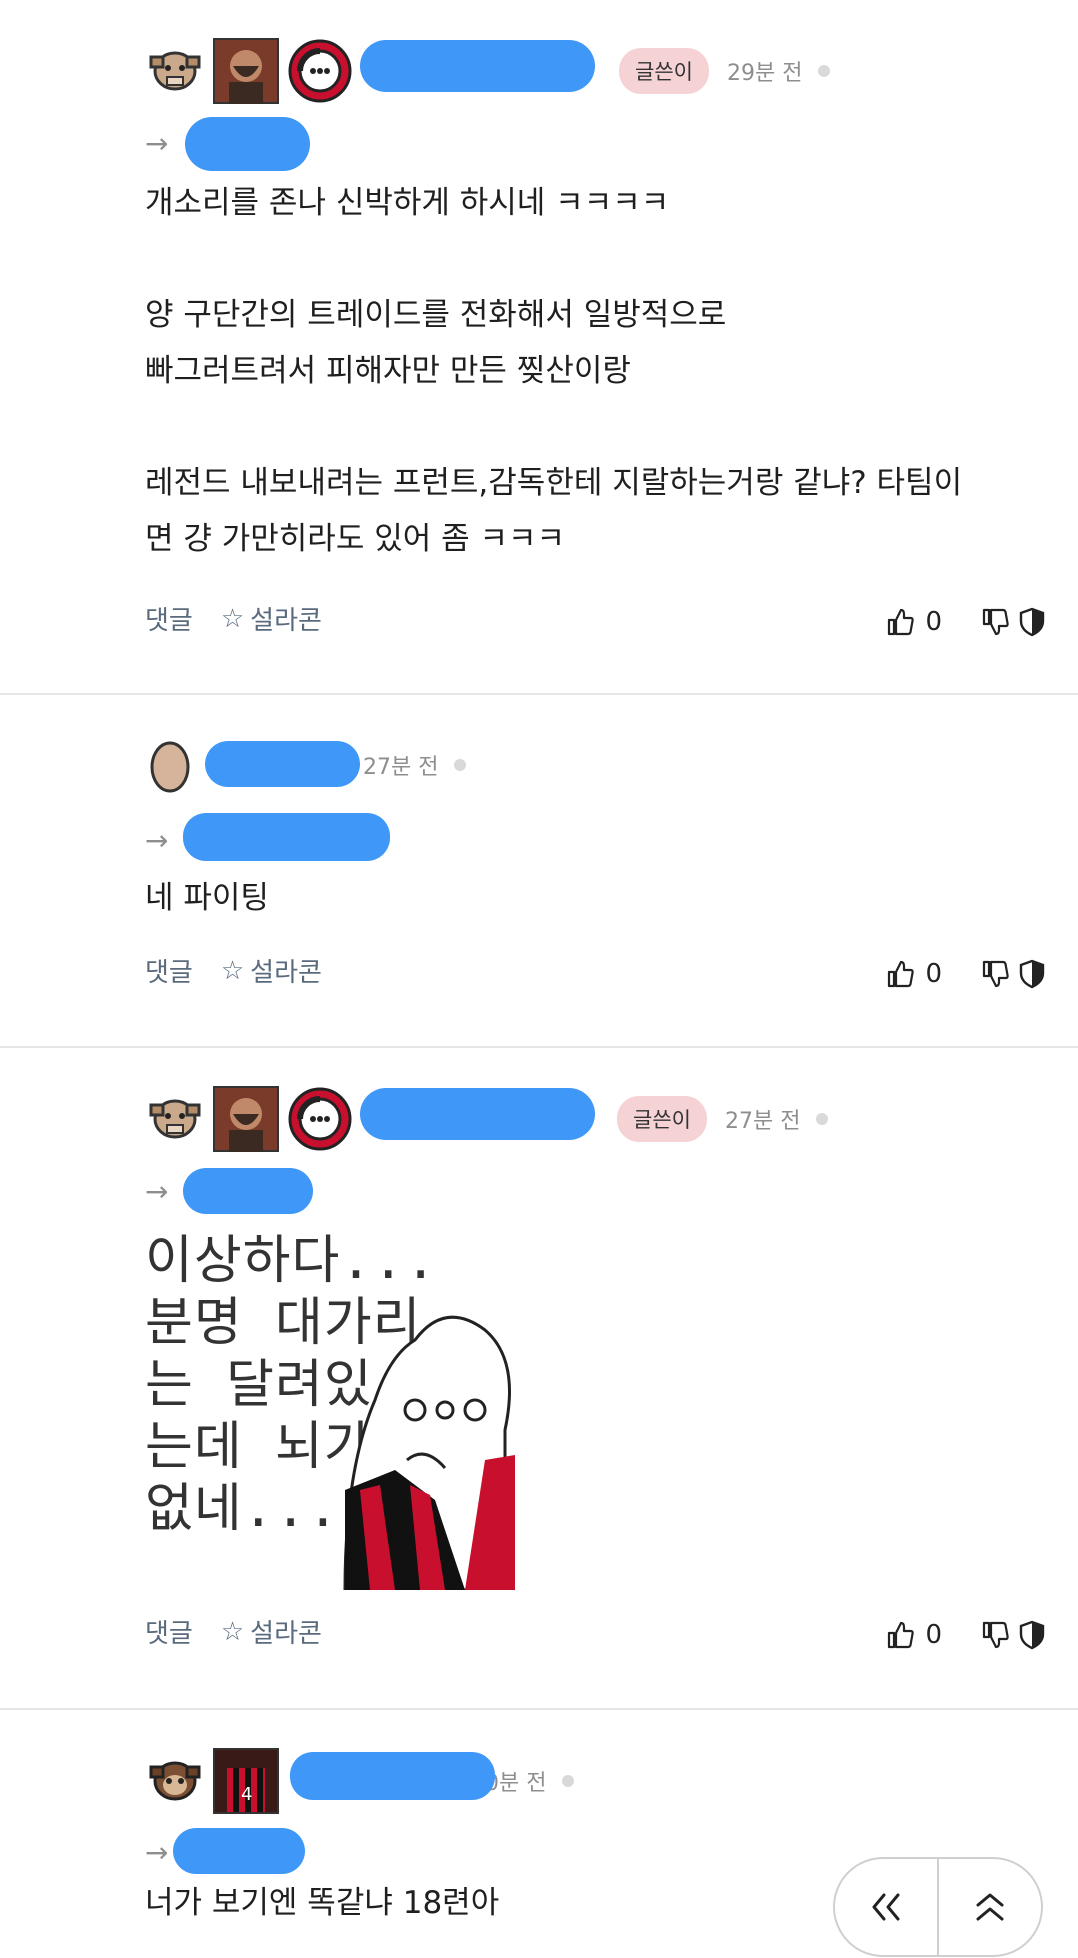 Image resolution: width=1078 pixels, height=1958 pixels. Describe the element at coordinates (764, 73) in the screenshot. I see `comment-time: 29분 전` at that location.